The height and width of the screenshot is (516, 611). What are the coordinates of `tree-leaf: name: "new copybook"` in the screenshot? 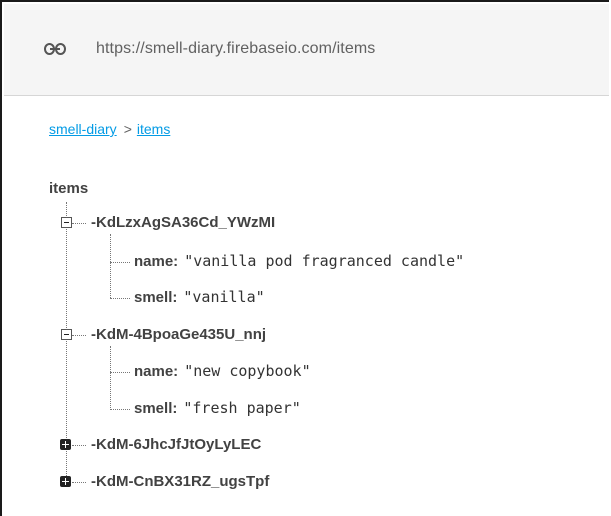 It's located at (222, 371).